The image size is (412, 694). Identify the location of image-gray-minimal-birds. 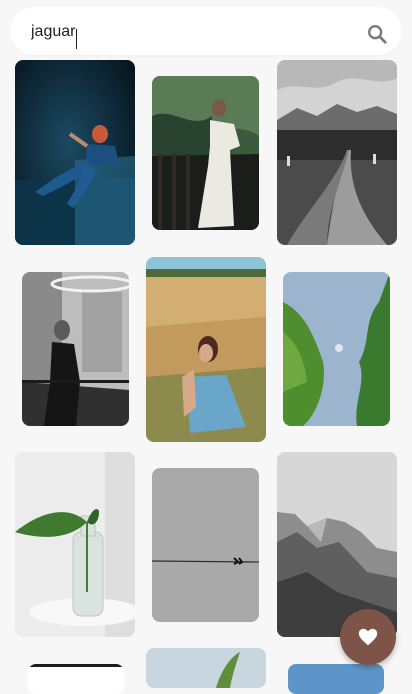
(205, 545).